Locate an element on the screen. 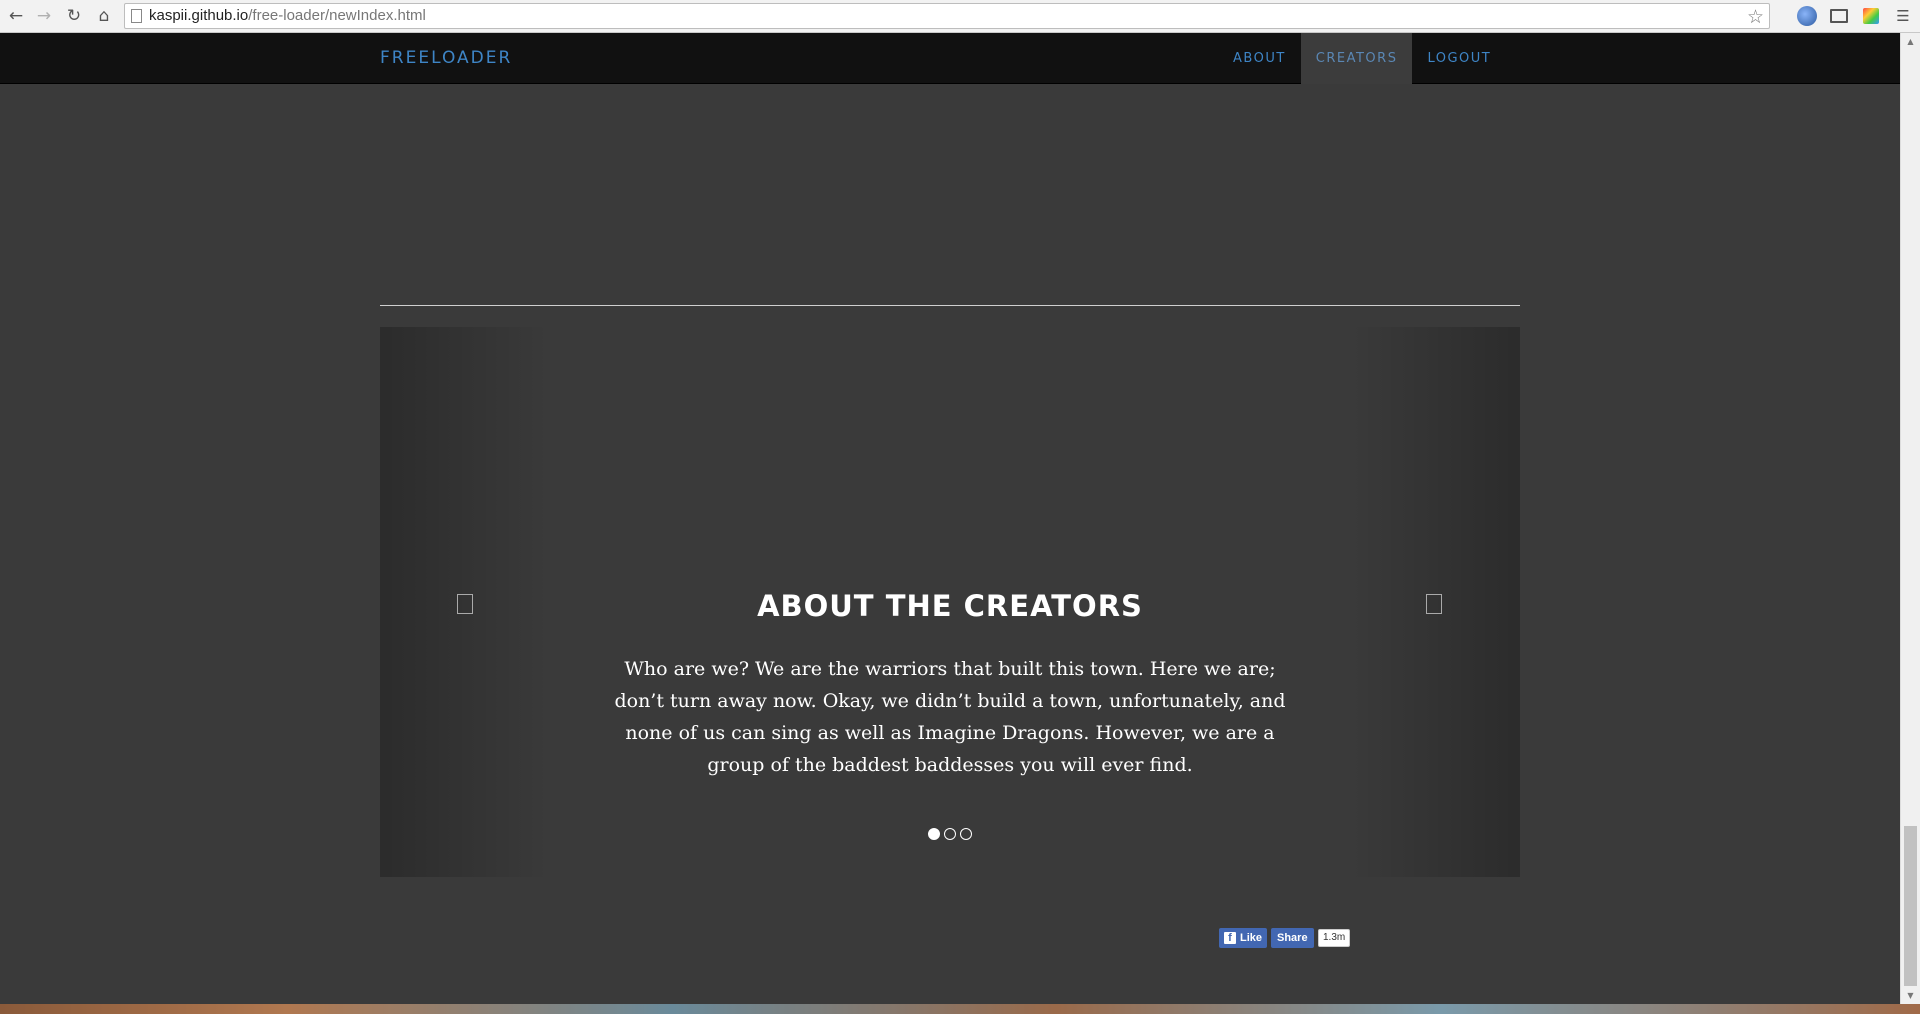  url-host: kaspii.github.io is located at coordinates (199, 15).